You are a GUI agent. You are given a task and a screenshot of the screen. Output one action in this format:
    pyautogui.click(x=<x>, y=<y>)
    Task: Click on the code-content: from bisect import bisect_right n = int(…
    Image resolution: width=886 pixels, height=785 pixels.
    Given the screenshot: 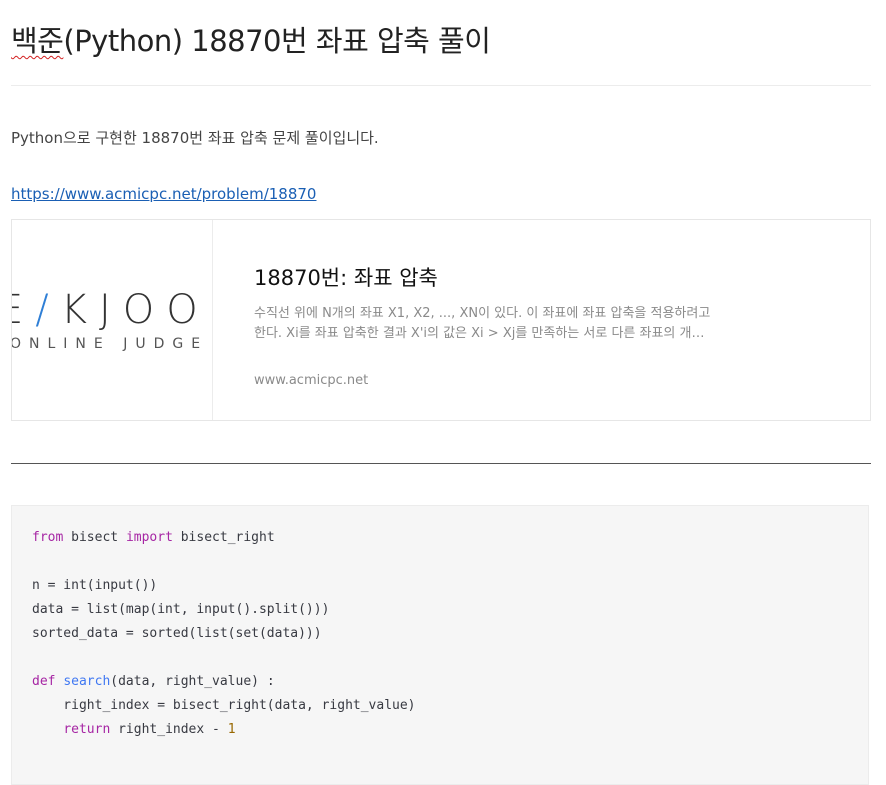 What is the action you would take?
    pyautogui.click(x=224, y=634)
    